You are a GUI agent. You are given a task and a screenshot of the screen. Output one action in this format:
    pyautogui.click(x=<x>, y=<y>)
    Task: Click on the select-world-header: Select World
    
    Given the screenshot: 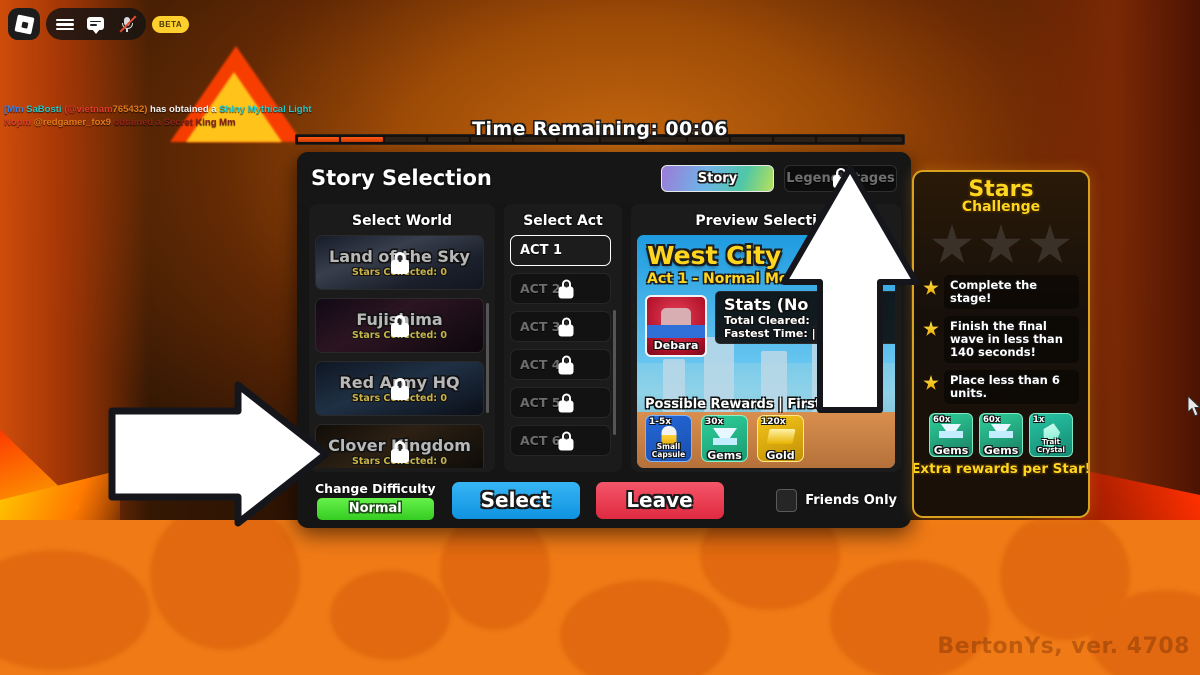 What is the action you would take?
    pyautogui.click(x=402, y=221)
    